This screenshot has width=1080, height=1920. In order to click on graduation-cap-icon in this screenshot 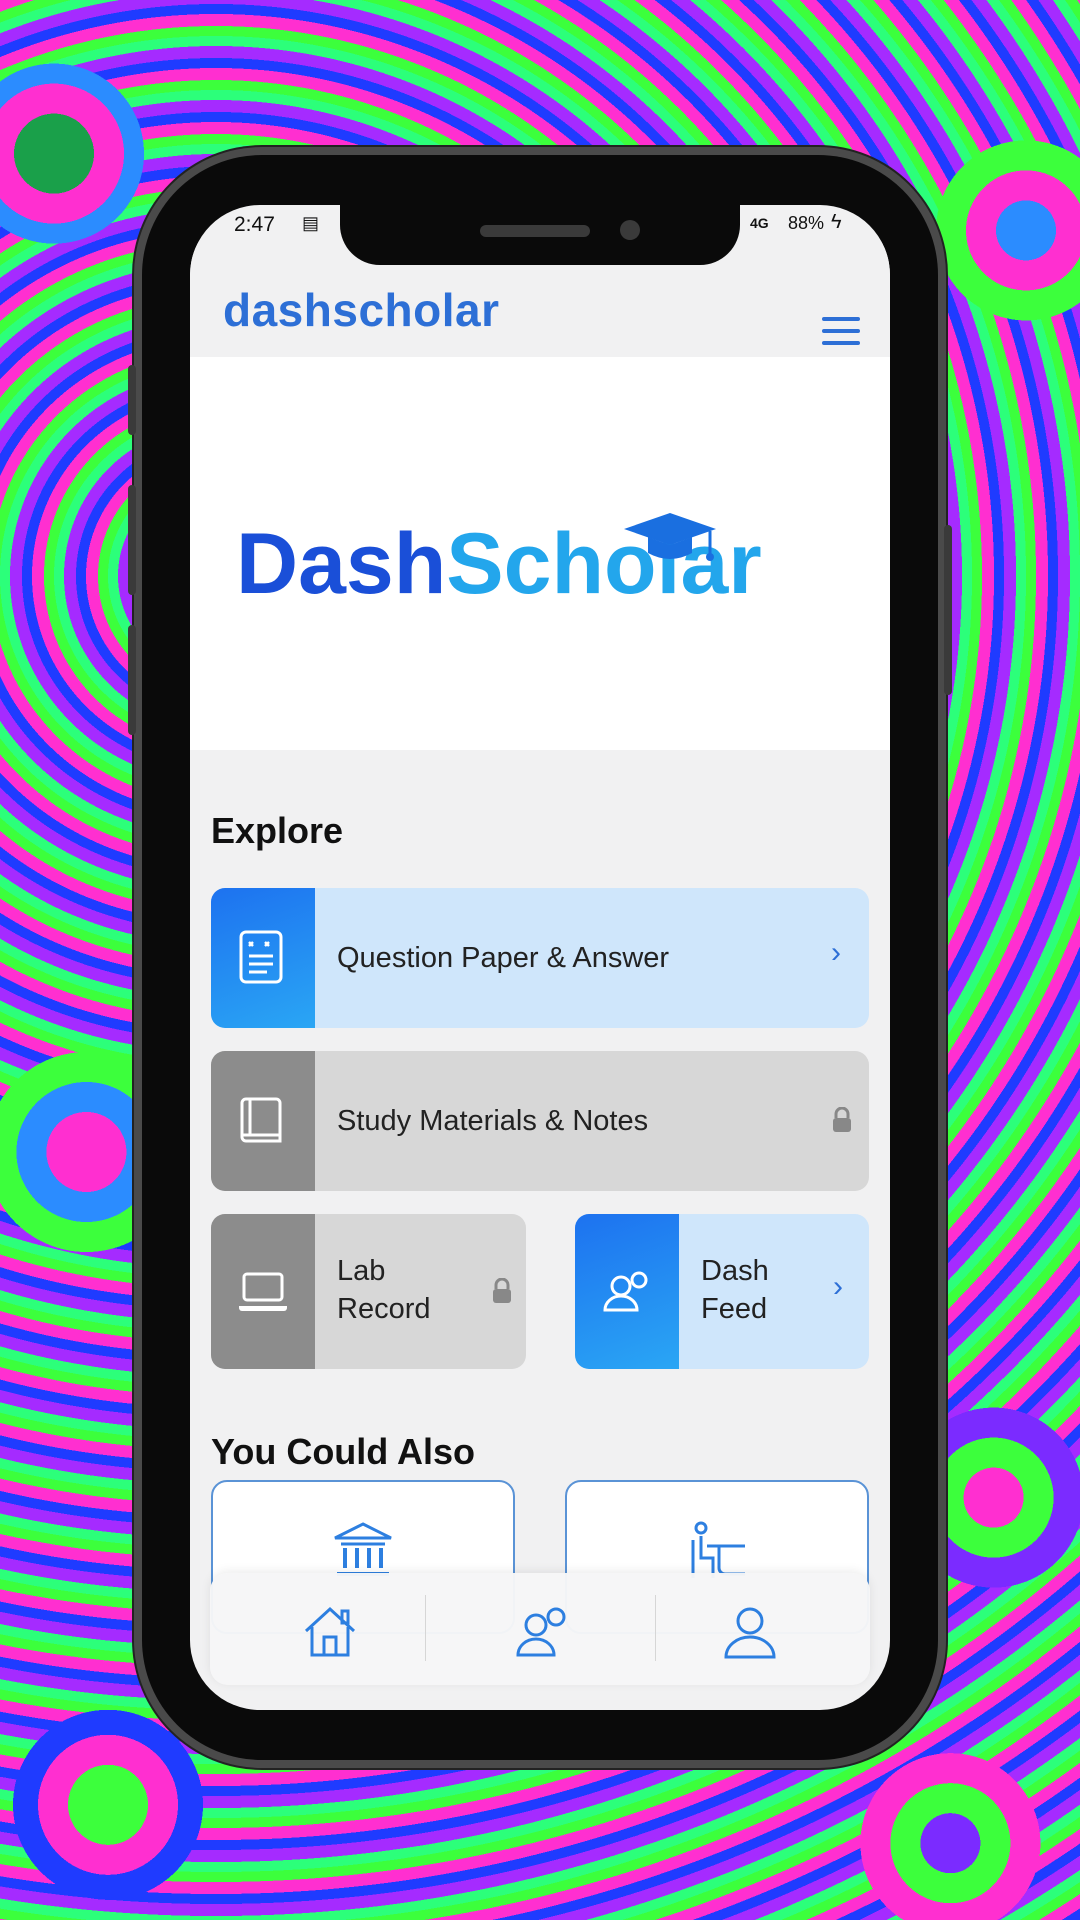, I will do `click(670, 537)`.